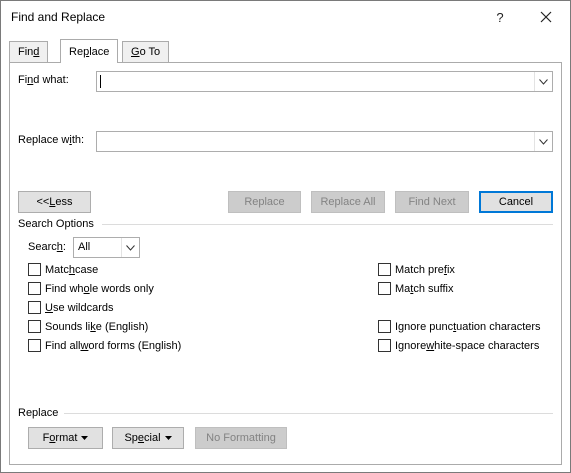 The height and width of the screenshot is (473, 571). Describe the element at coordinates (89, 51) in the screenshot. I see `tab-replace: Re p lace` at that location.